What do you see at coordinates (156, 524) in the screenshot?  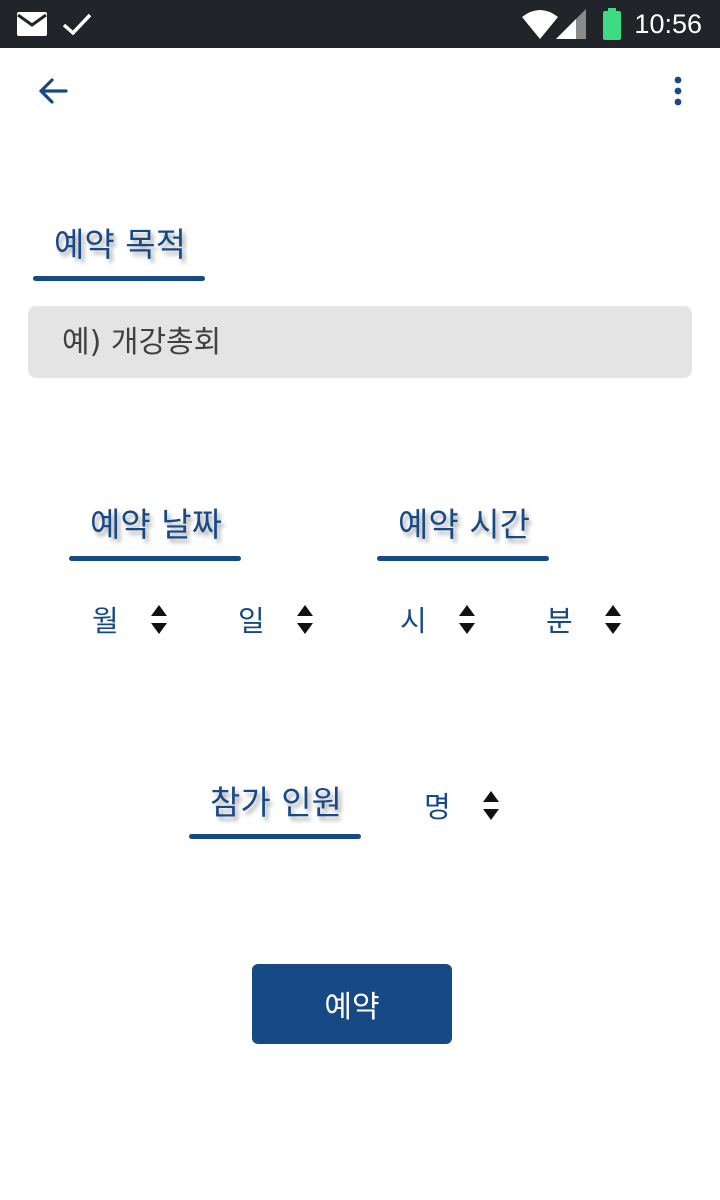 I see `date-label: 예약 날짜` at bounding box center [156, 524].